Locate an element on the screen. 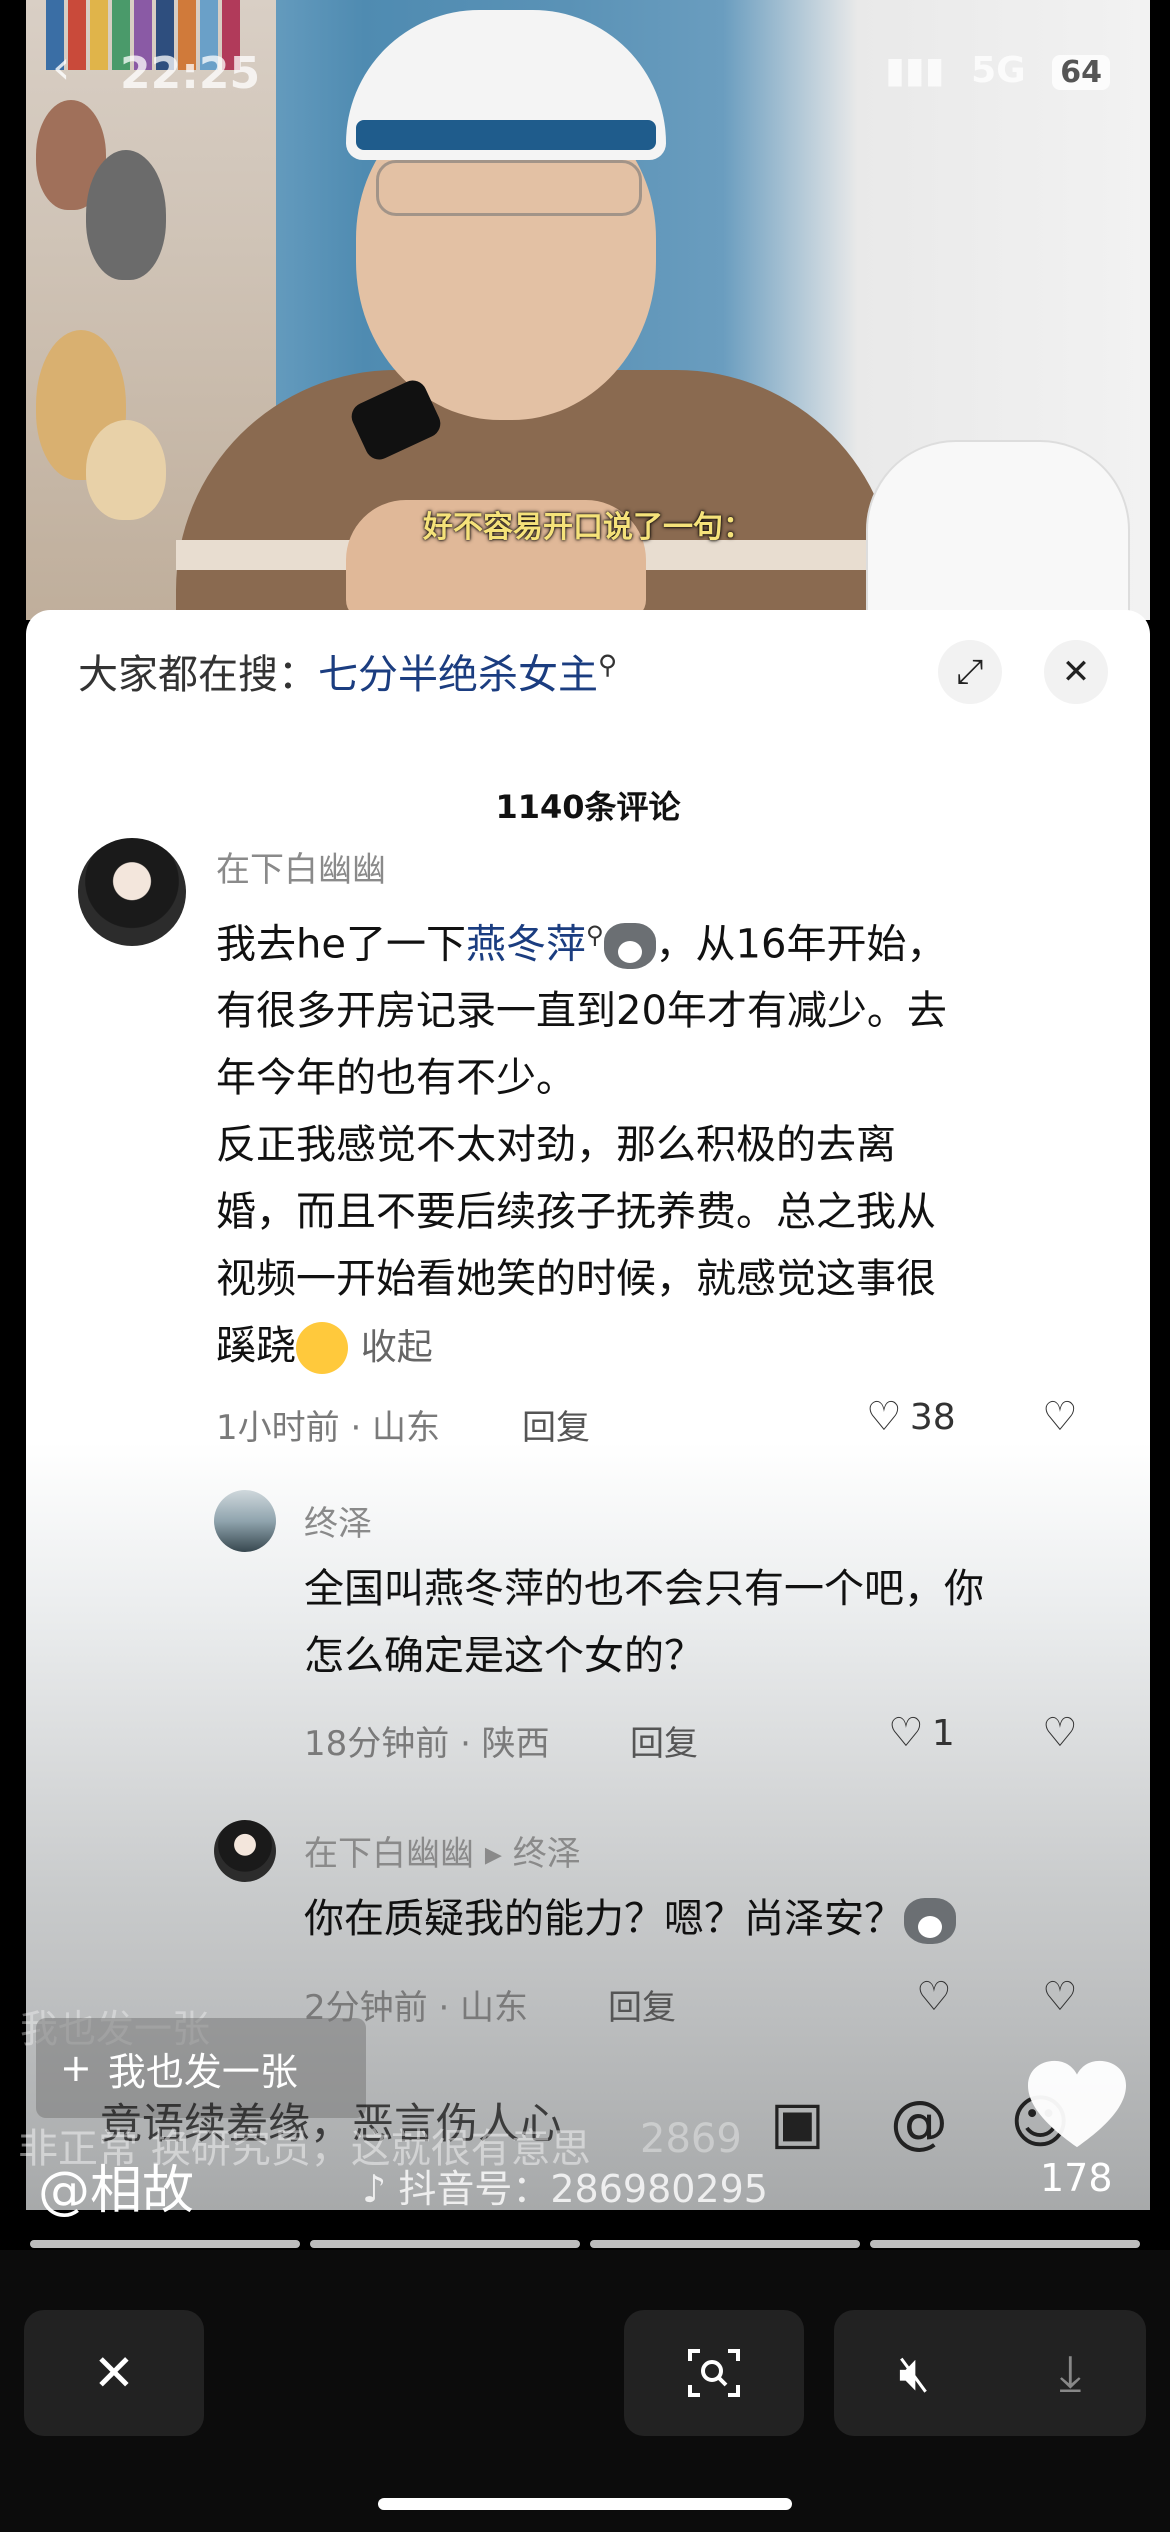 This screenshot has width=1170, height=2532. home-indicator is located at coordinates (585, 2504).